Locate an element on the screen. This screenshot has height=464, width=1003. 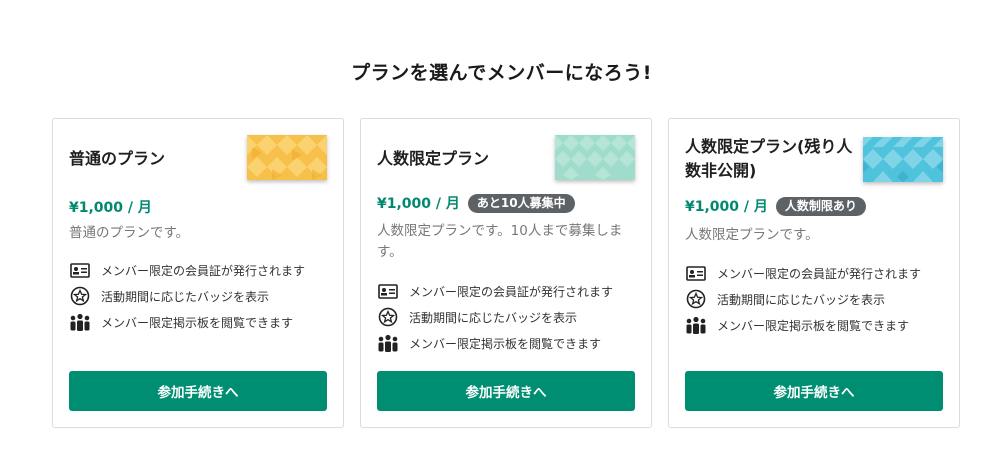
price-row: ¥1,000 / 月 あと10人募集中 is located at coordinates (476, 203).